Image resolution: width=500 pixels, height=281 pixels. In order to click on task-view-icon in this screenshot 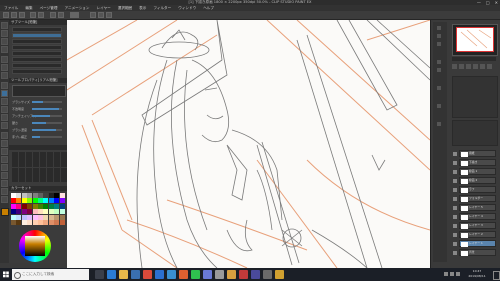, I will do `click(99, 274)`.